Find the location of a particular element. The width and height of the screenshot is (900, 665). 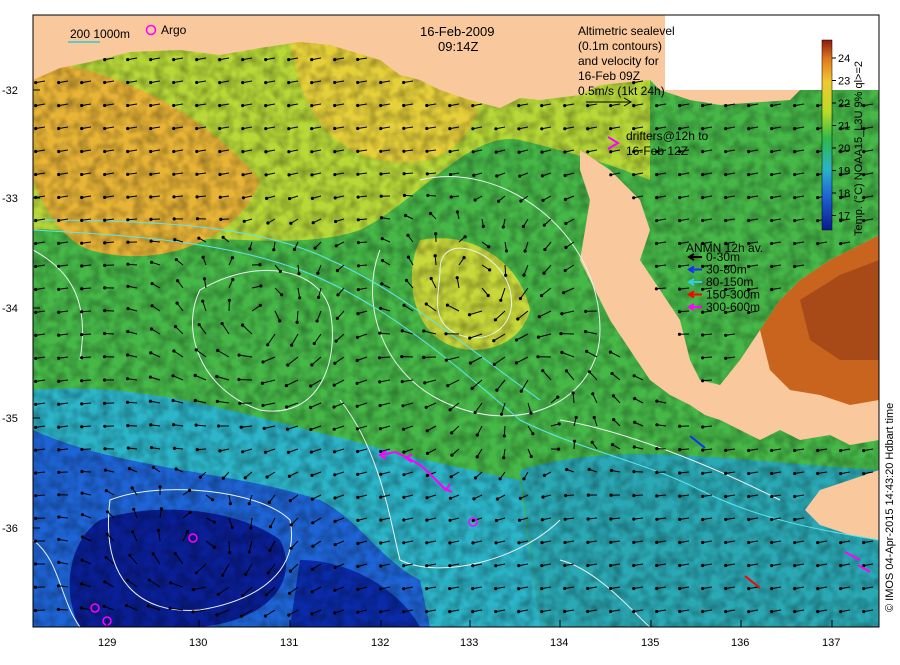

colorbar-tick-label: 19 is located at coordinates (844, 172).